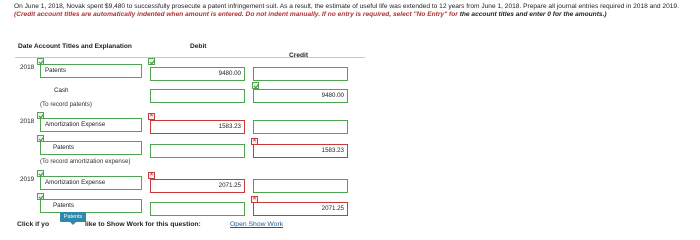  I want to click on show-work-prompt: Click if yo, so click(33, 224).